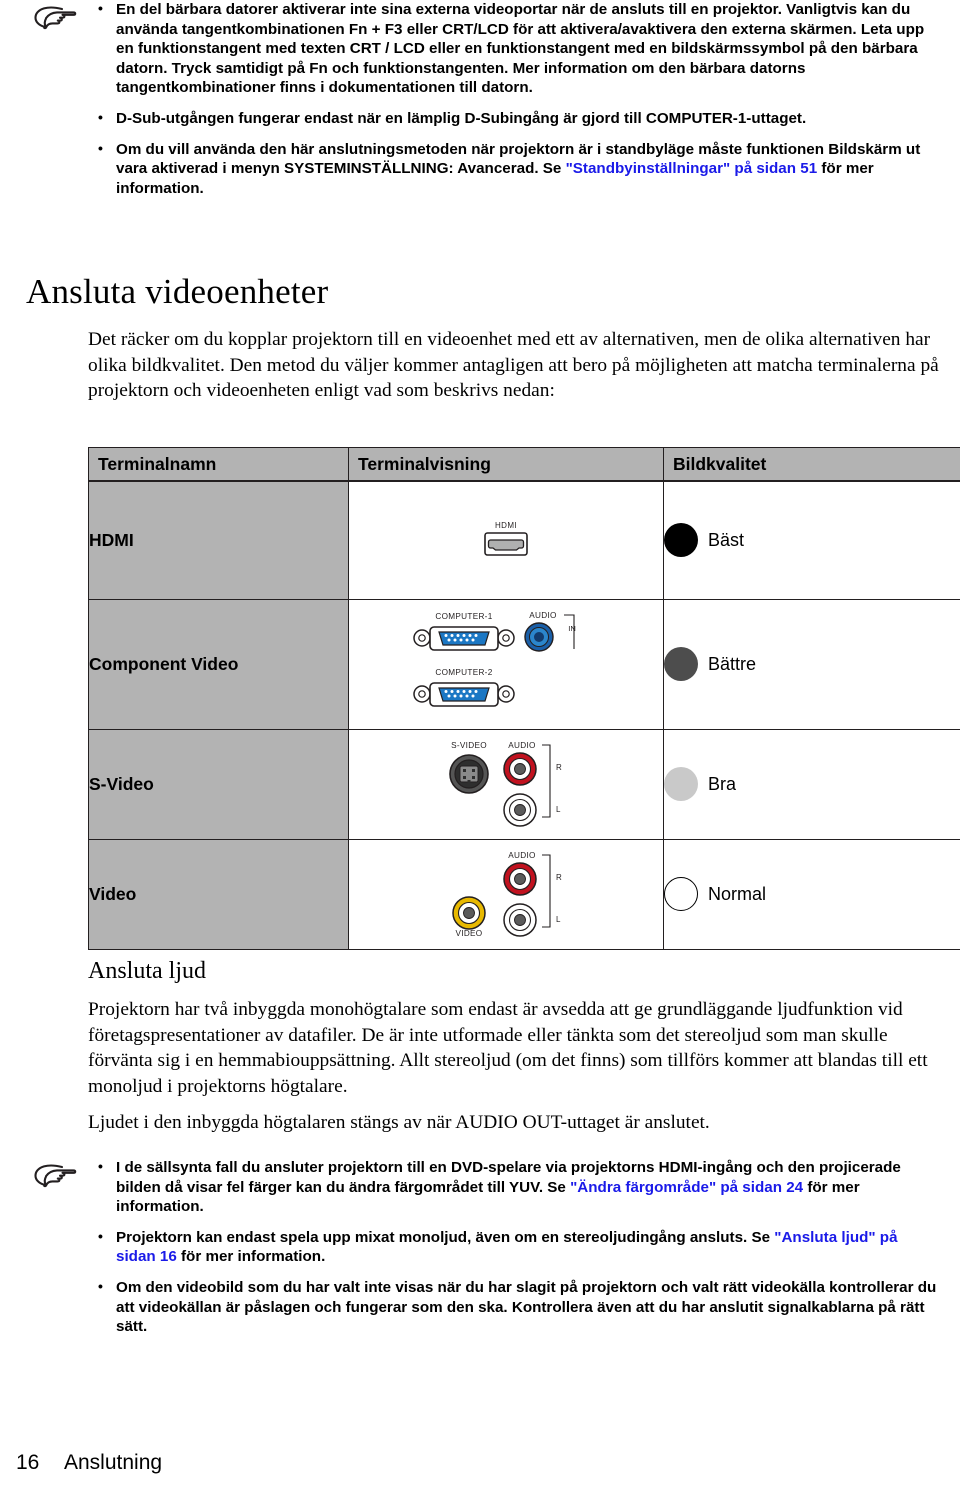  I want to click on terminal-name-cell: Component Video, so click(218, 664).